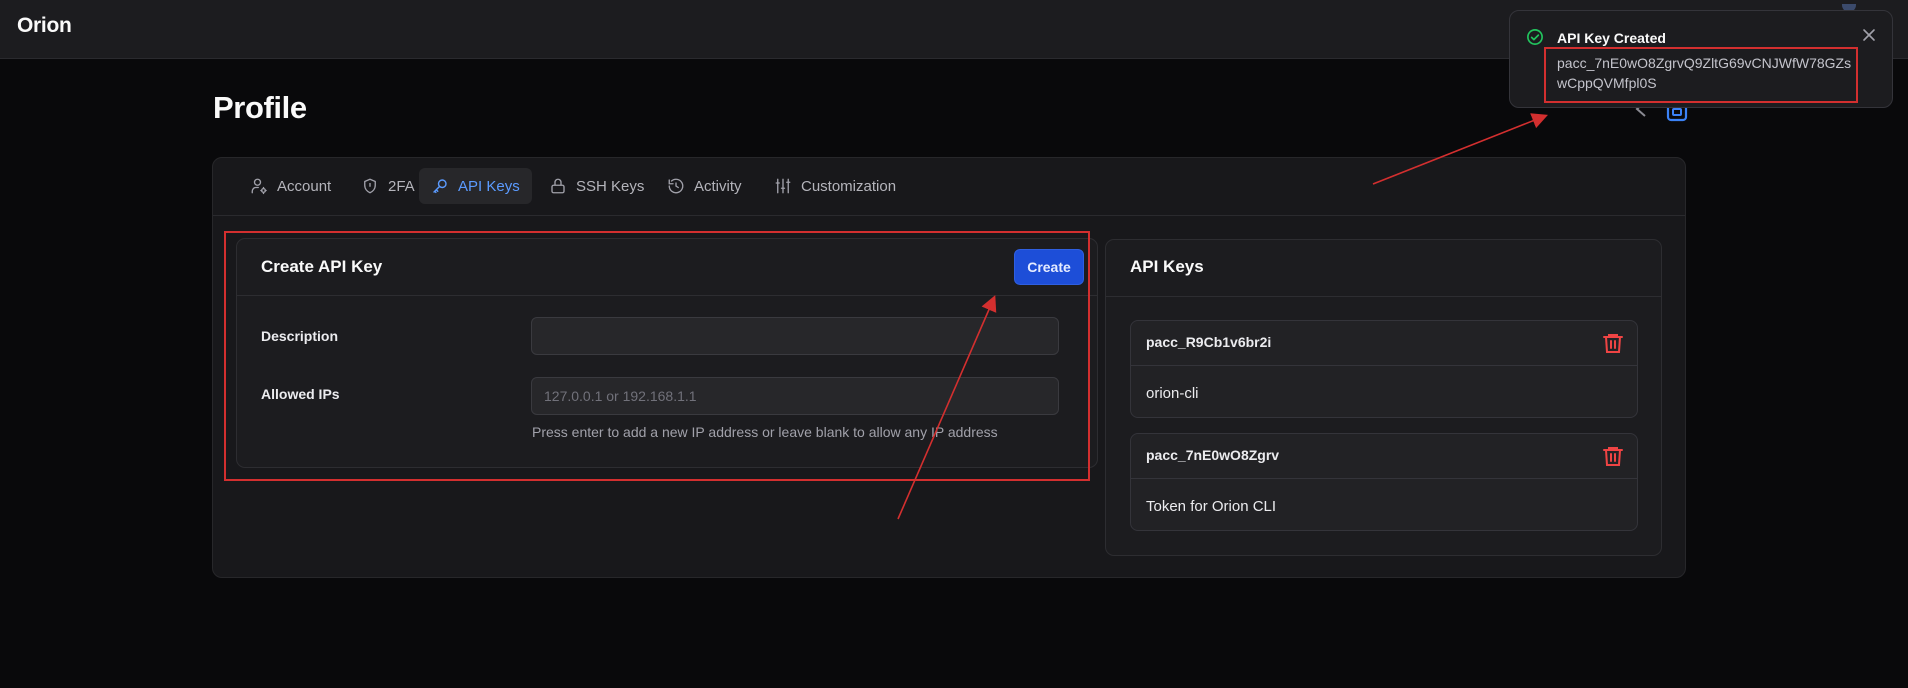  I want to click on page-title: Profile, so click(260, 107).